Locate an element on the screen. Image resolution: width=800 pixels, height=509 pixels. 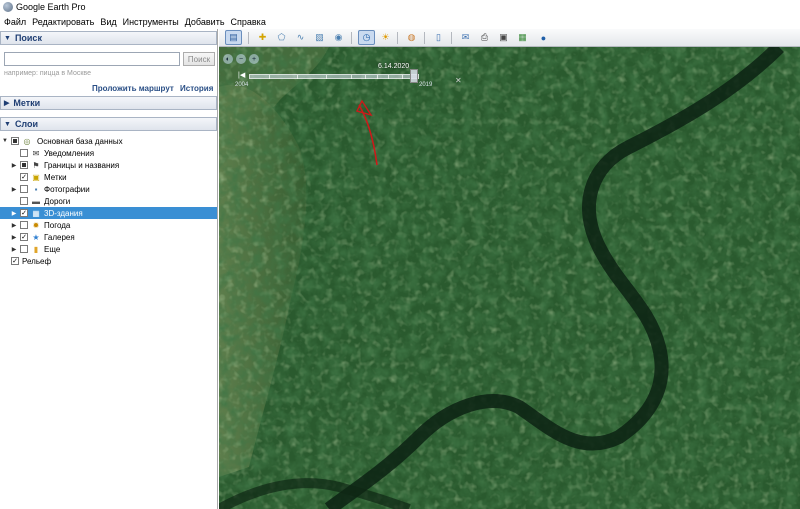
layer-row: ▶ ✹ Погода is located at coordinates (108, 225).